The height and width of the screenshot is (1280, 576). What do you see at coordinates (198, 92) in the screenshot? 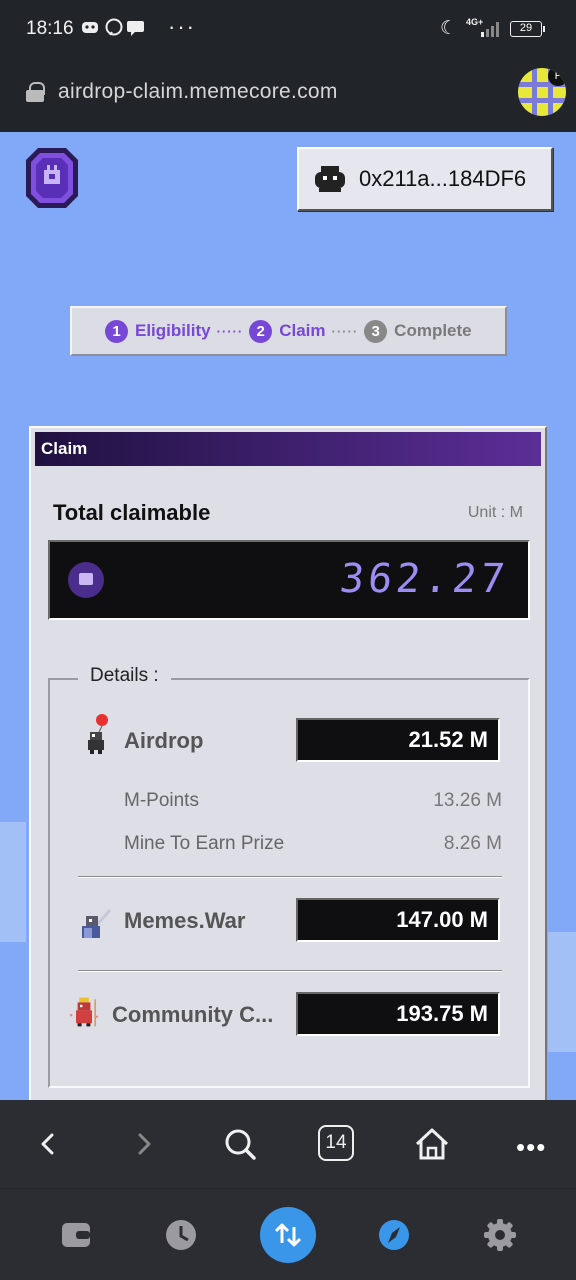
I see `url-text: airdrop-claim.memecore.com` at bounding box center [198, 92].